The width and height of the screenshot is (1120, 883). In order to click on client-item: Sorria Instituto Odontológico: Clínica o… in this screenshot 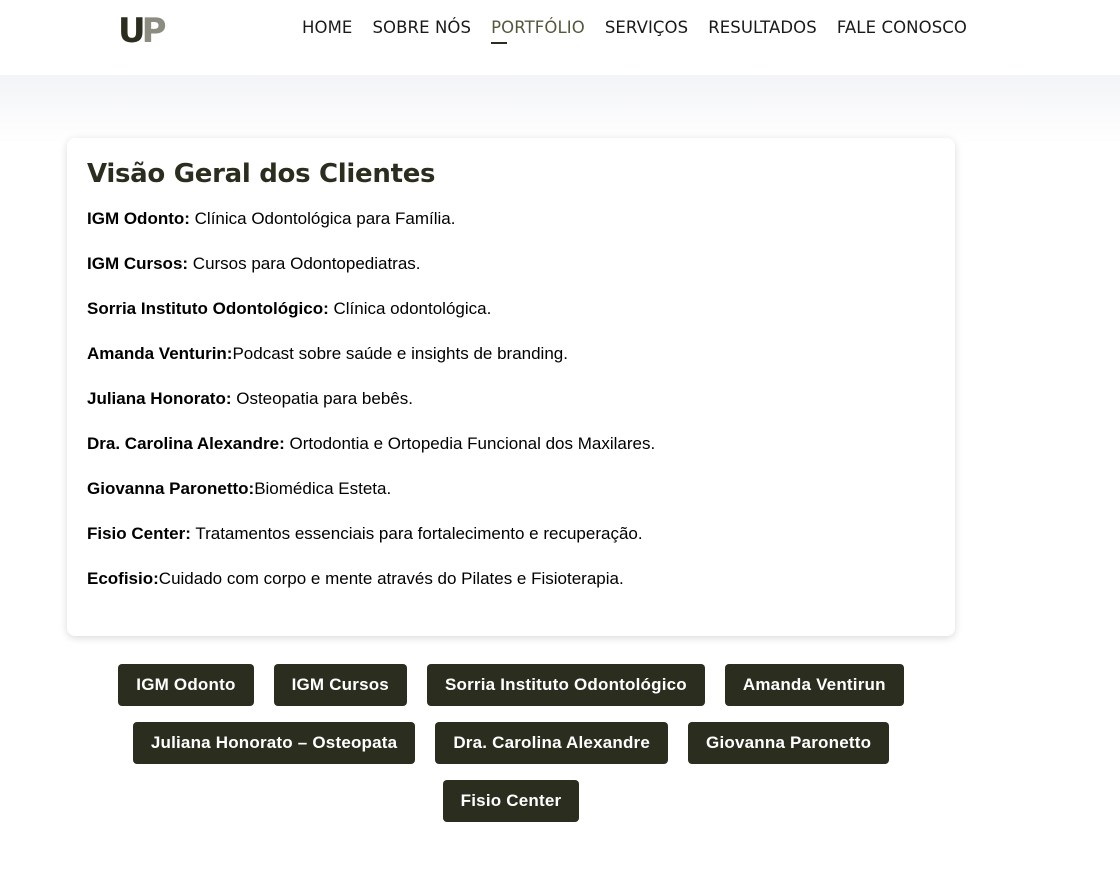, I will do `click(511, 320)`.